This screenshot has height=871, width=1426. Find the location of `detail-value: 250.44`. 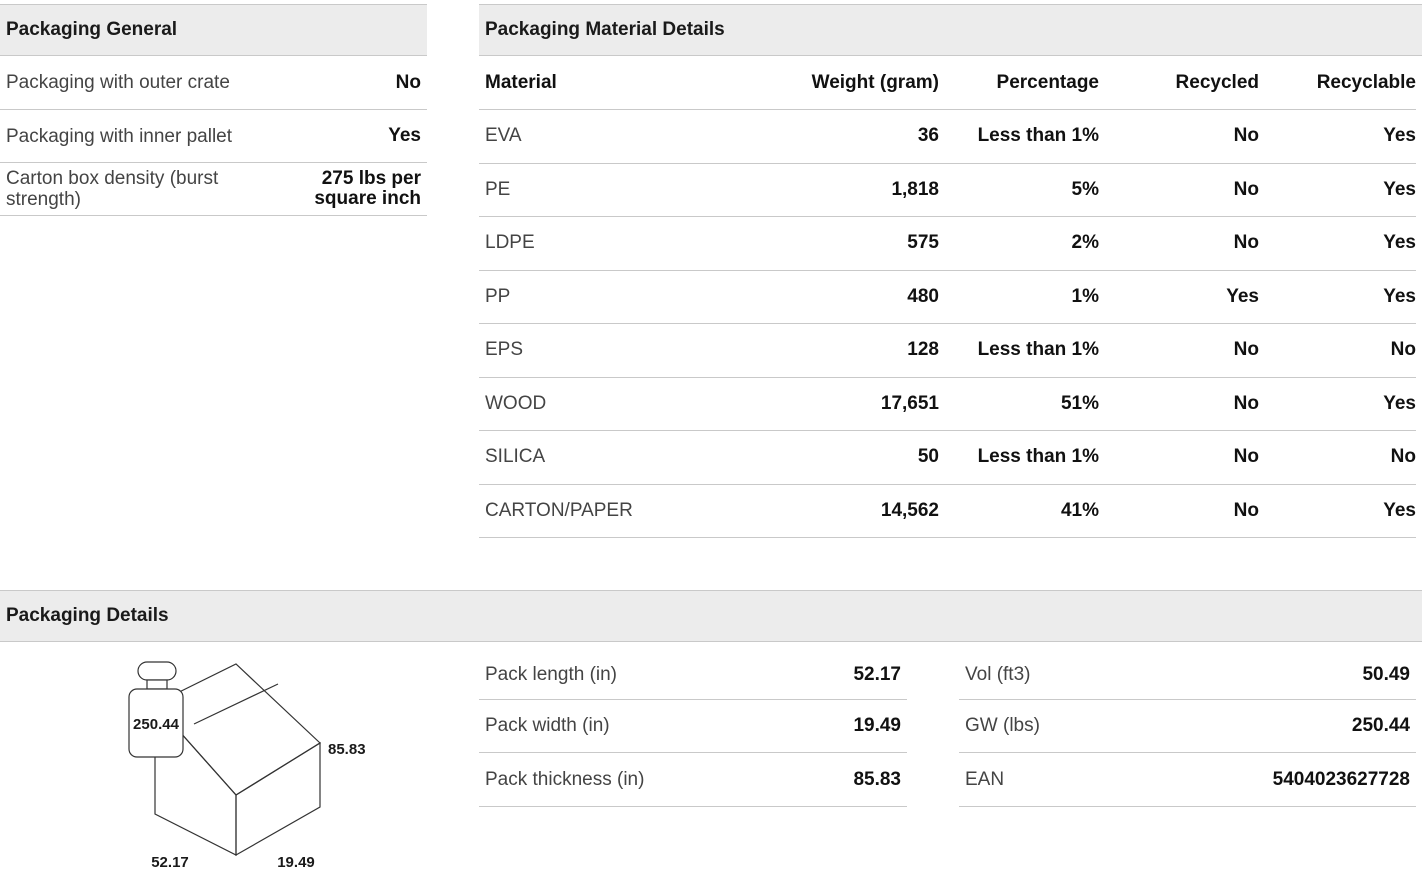

detail-value: 250.44 is located at coordinates (1380, 725).